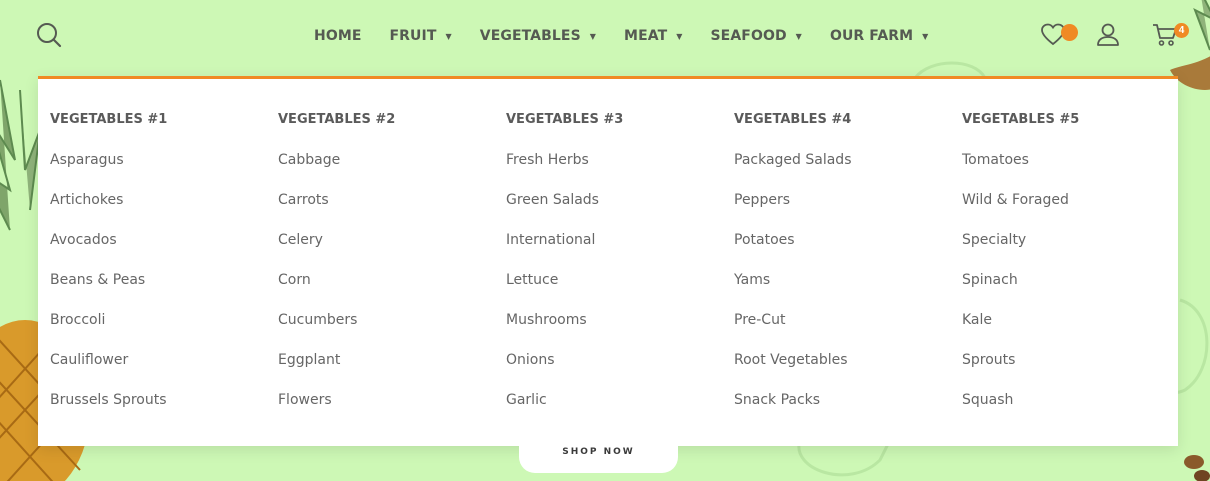 This screenshot has width=1210, height=481. Describe the element at coordinates (1072, 249) in the screenshot. I see `menu-link: Specialty` at that location.